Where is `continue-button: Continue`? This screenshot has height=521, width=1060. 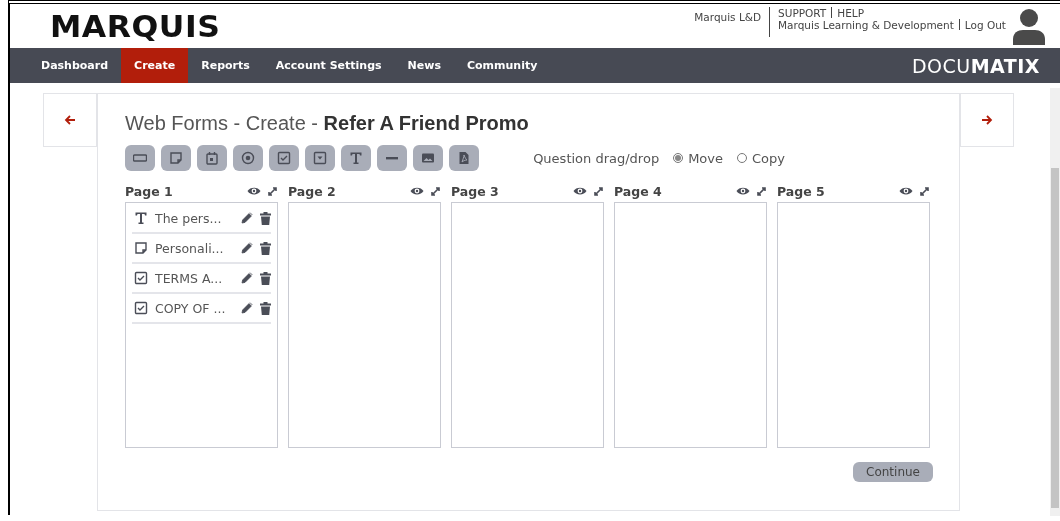 continue-button: Continue is located at coordinates (893, 472).